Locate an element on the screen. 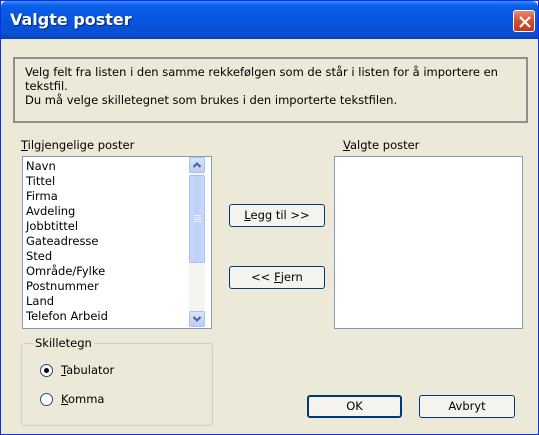  radio-selected-dot is located at coordinates (46, 370).